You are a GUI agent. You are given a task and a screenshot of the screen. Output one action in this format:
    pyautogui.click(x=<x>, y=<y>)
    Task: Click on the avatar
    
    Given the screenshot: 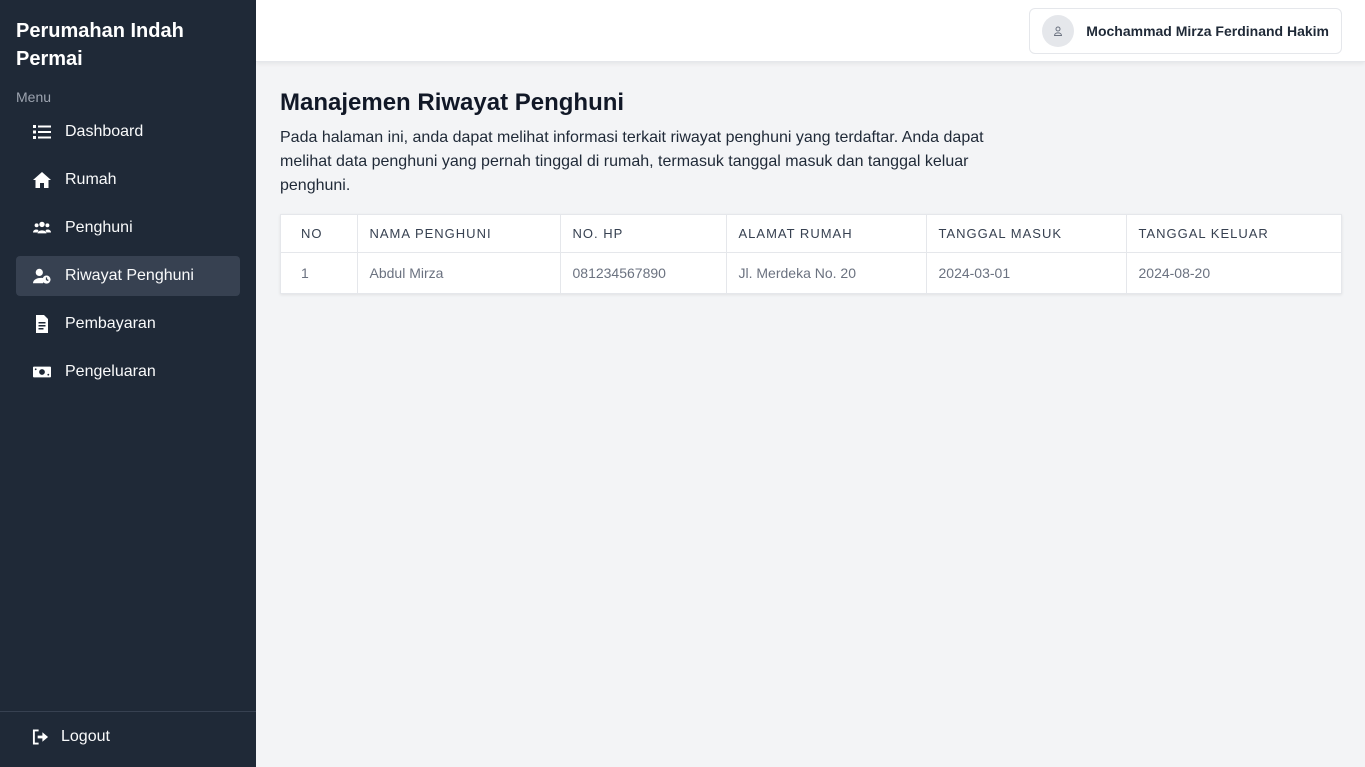 What is the action you would take?
    pyautogui.click(x=1058, y=31)
    